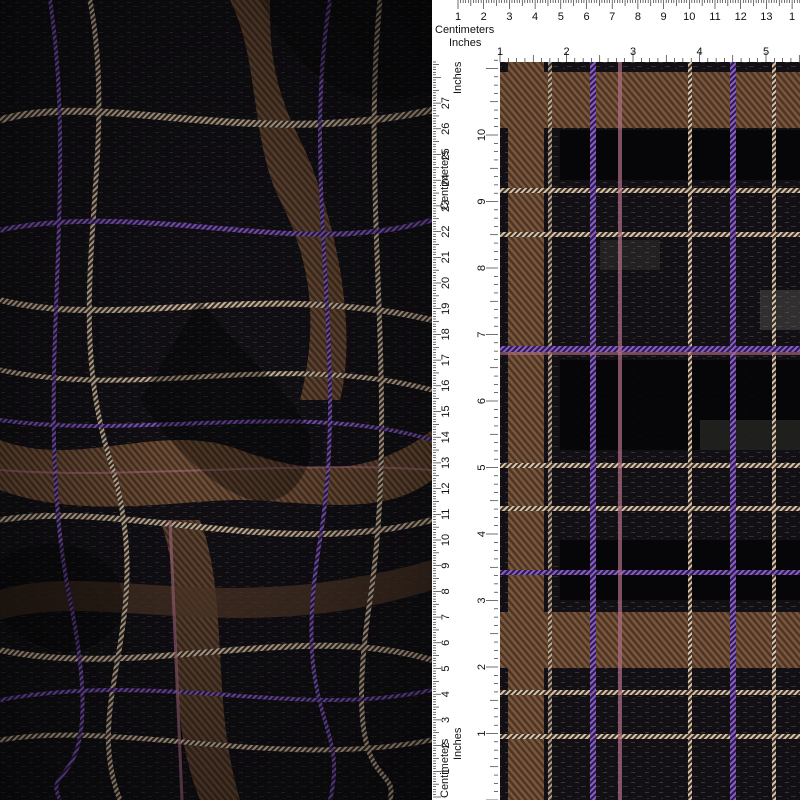 This screenshot has width=800, height=800. Describe the element at coordinates (482, 268) in the screenshot. I see `inch-number: 8` at that location.